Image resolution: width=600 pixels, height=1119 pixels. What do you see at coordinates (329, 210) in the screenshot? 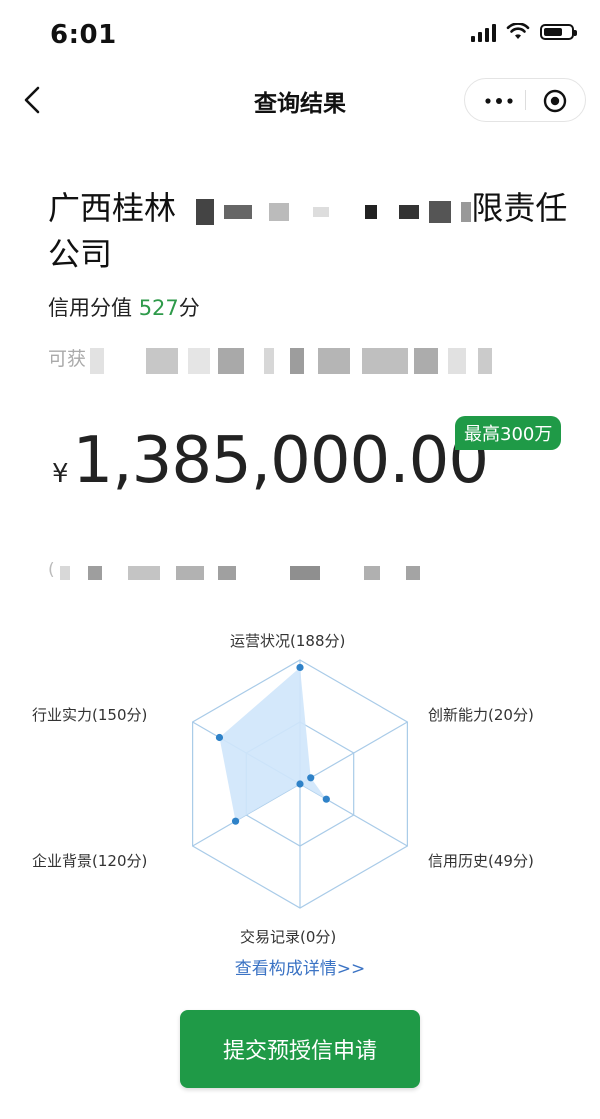
I see `company-name-mask` at bounding box center [329, 210].